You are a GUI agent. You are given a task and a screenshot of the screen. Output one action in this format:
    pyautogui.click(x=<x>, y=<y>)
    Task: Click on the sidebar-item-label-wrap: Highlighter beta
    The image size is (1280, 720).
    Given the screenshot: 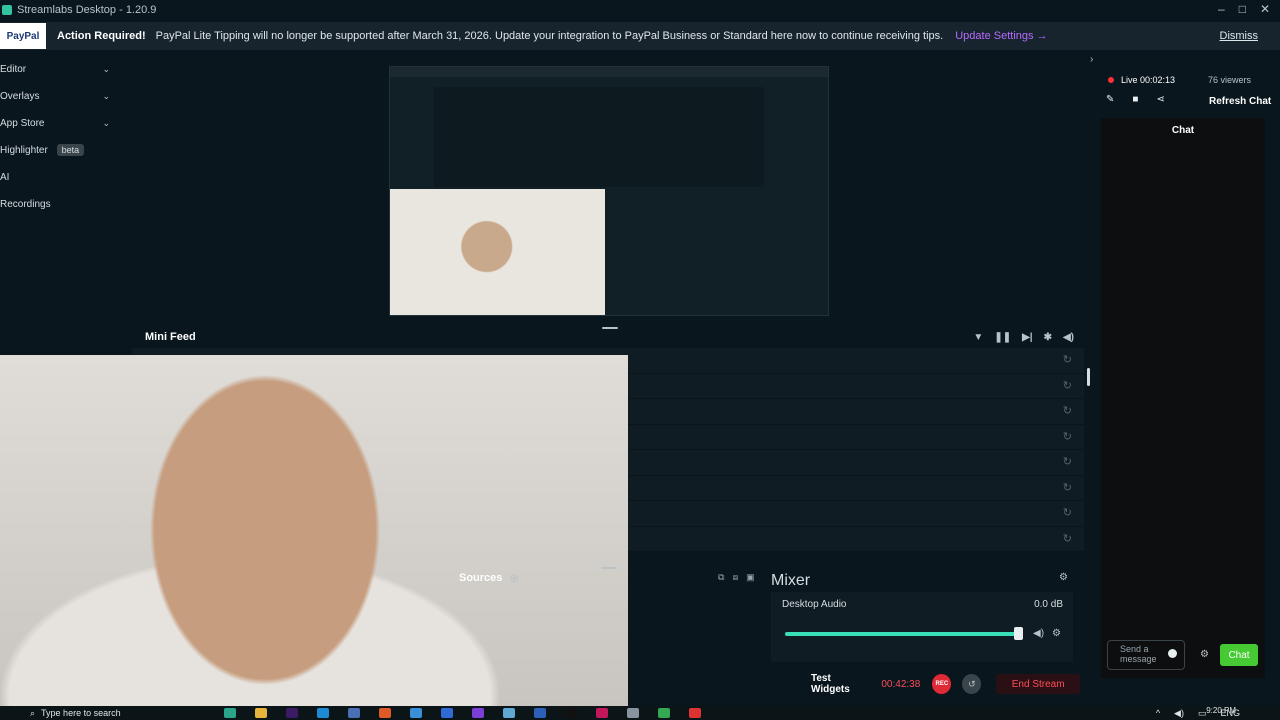 What is the action you would take?
    pyautogui.click(x=42, y=150)
    